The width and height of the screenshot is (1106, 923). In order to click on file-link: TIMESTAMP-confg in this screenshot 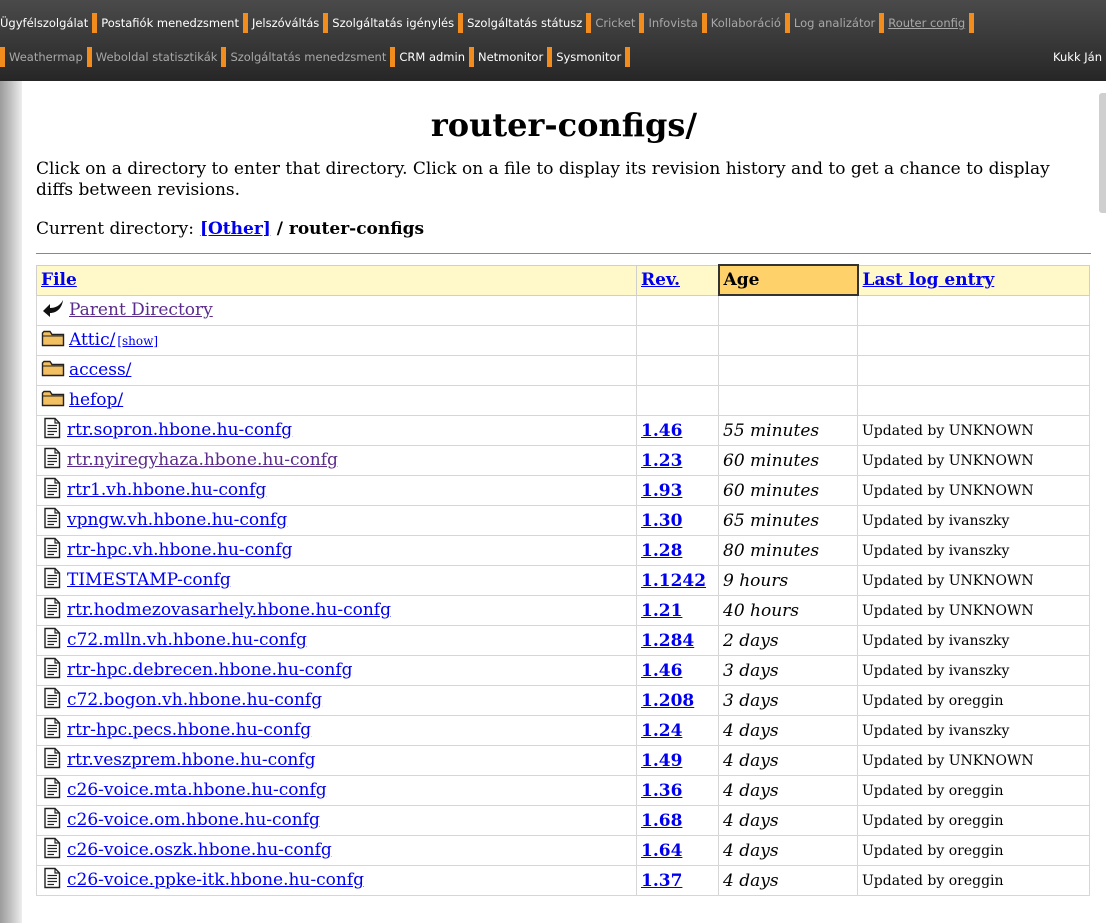, I will do `click(149, 580)`.